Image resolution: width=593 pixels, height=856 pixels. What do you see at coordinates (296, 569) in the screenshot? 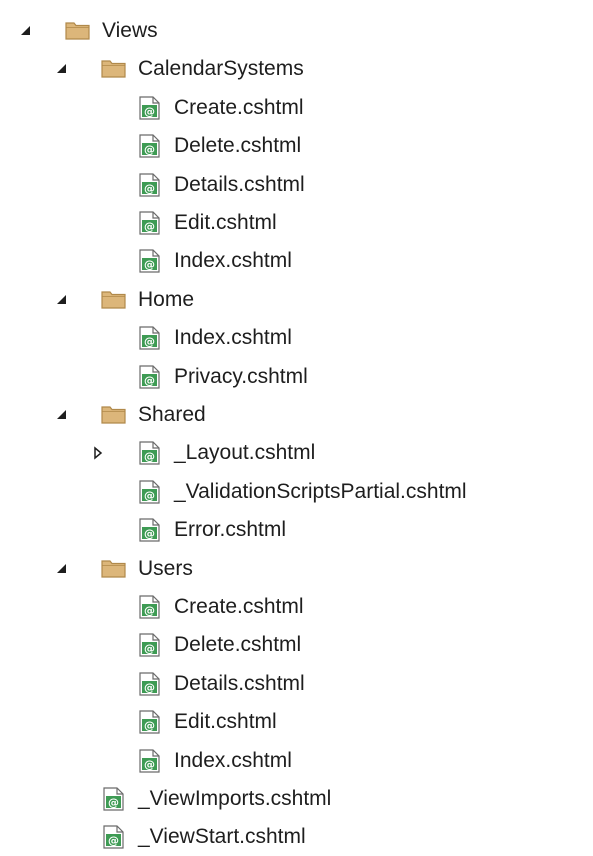
I see `tree-folder-node: Users` at bounding box center [296, 569].